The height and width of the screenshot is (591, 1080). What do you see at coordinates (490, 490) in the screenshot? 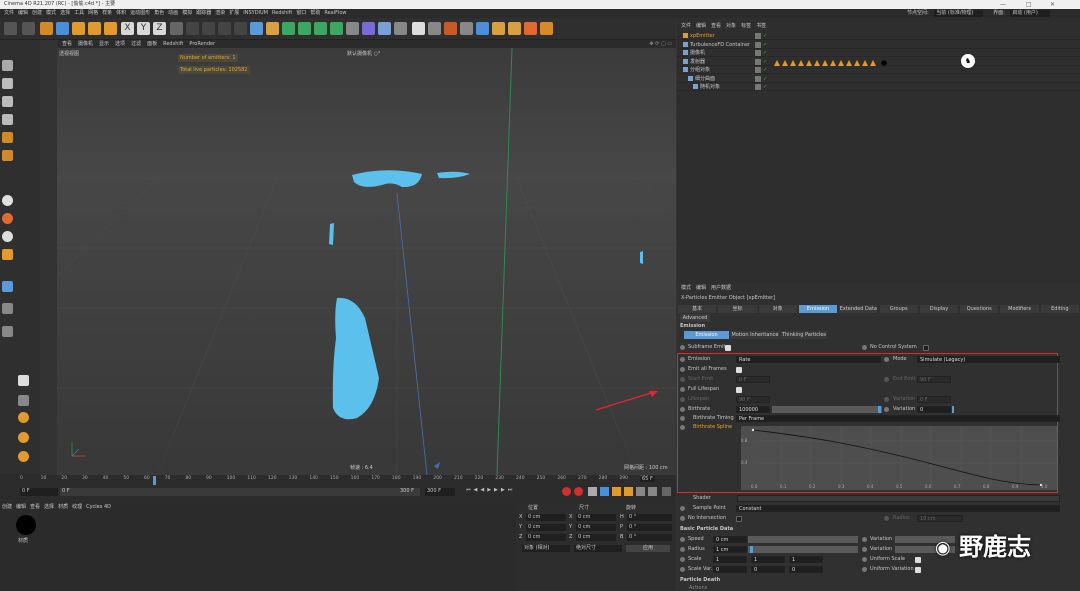
I see `playback-controls: ⏮◀◀▶▶▶⏭` at bounding box center [490, 490].